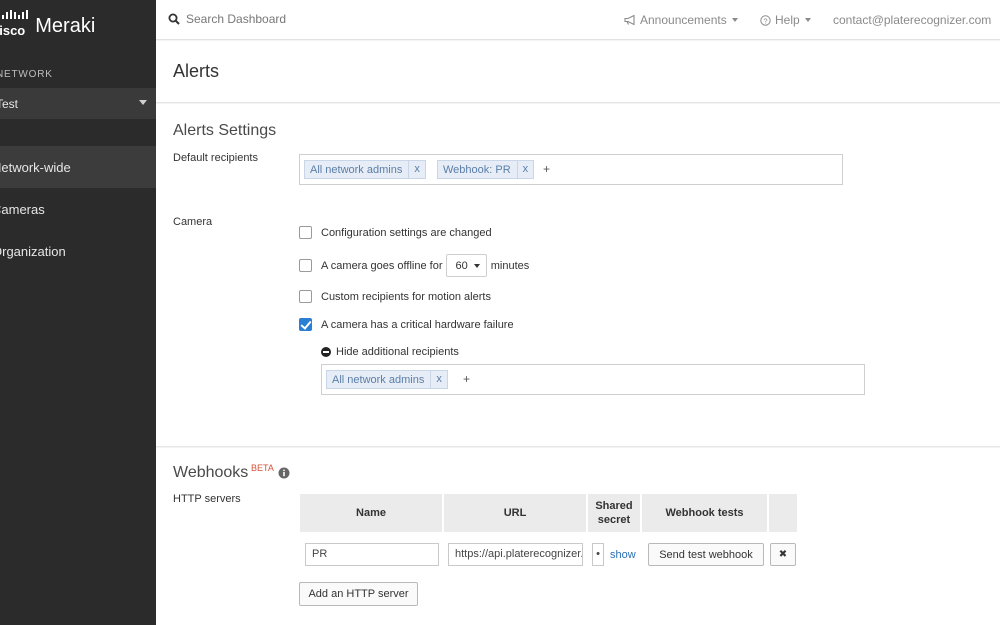 This screenshot has width=1000, height=625. What do you see at coordinates (305, 324) in the screenshot?
I see `hardware-failure-checkbox` at bounding box center [305, 324].